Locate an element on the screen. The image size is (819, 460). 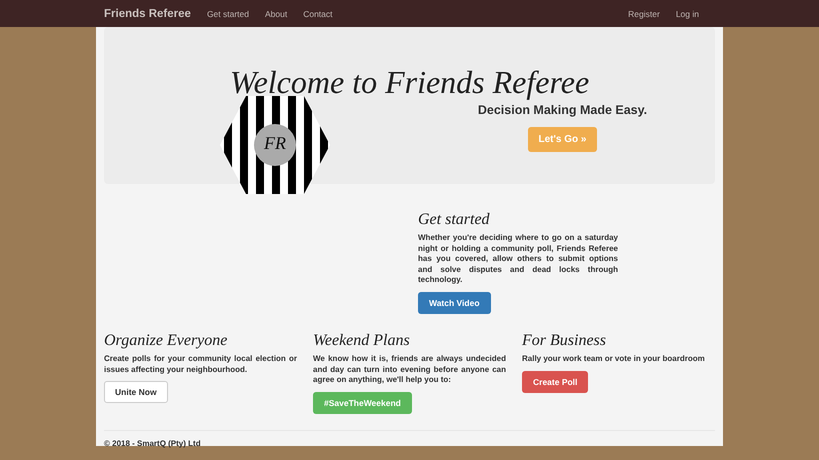
logo-initials: FR is located at coordinates (275, 143).